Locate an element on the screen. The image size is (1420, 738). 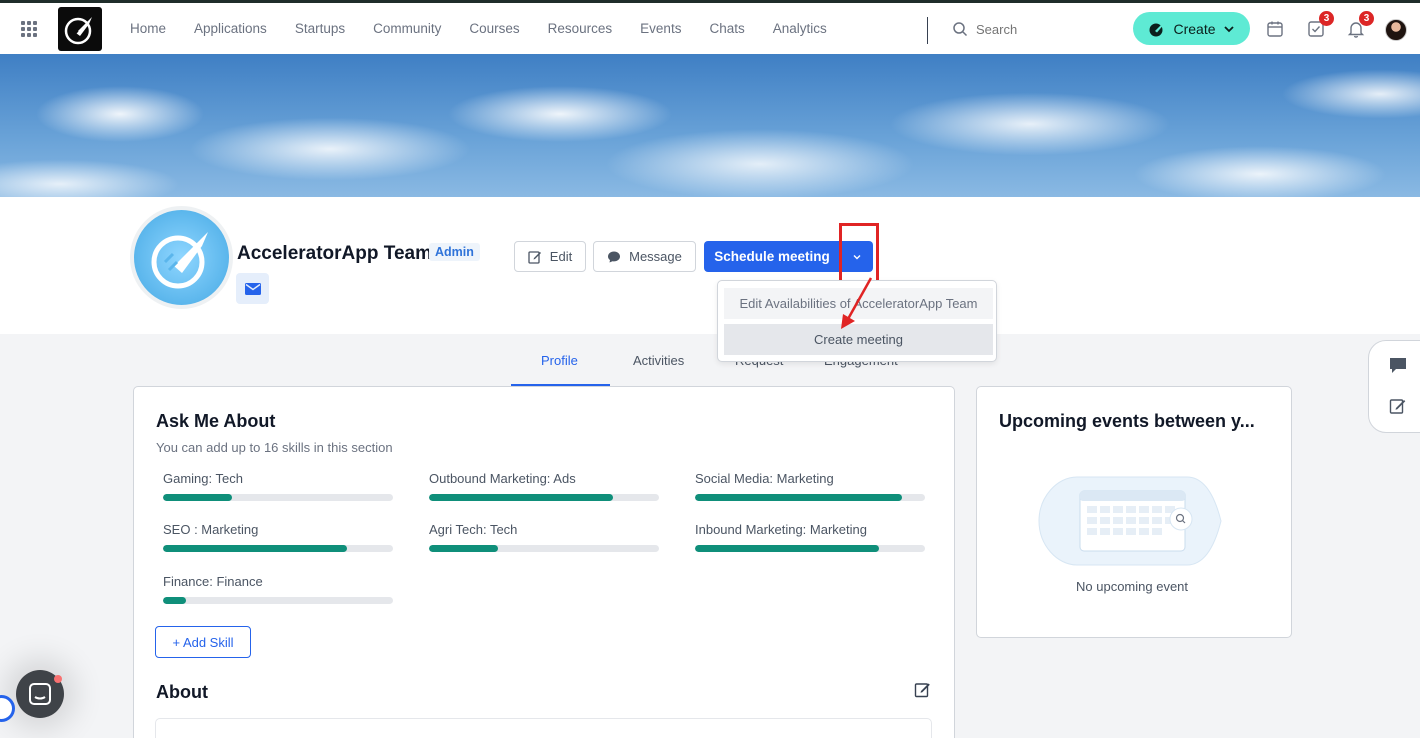
side-action-panel is located at coordinates (1394, 386).